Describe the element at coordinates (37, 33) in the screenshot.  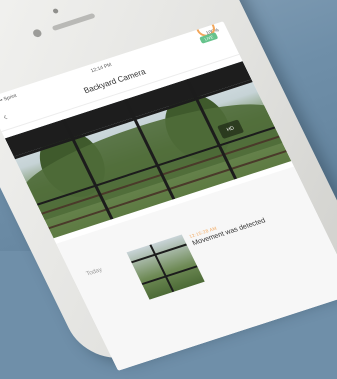
I see `front-camera-icon` at that location.